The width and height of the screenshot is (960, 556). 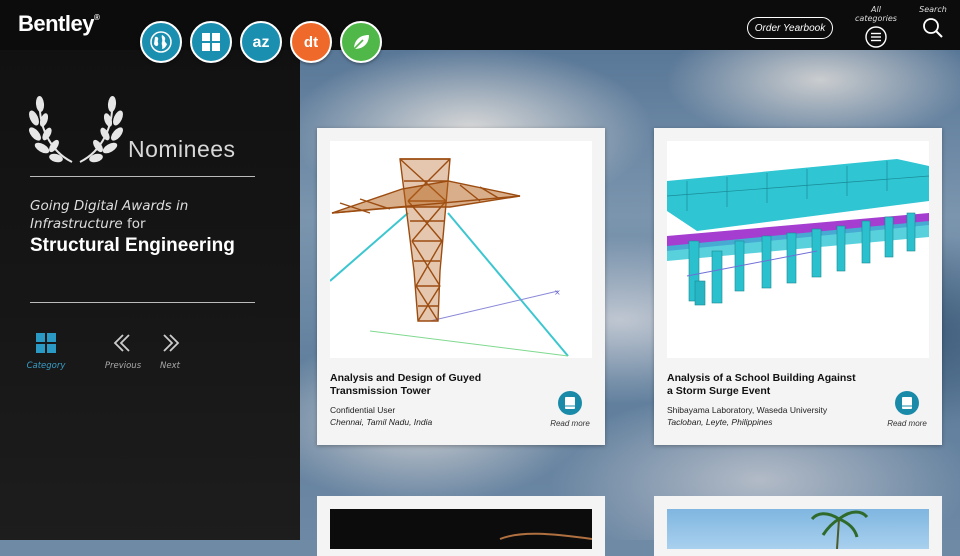 I want to click on award-line-2: Infrastructure, so click(x=76, y=224).